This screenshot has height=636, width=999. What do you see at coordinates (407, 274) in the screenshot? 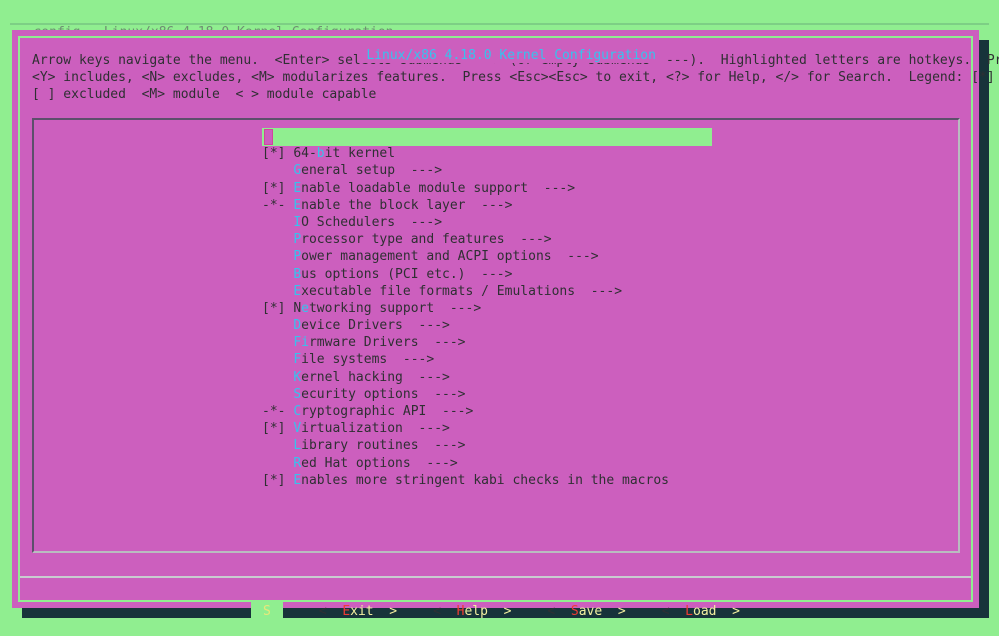
I see `menu-item-label: us options (PCI etc.) --->` at bounding box center [407, 274].